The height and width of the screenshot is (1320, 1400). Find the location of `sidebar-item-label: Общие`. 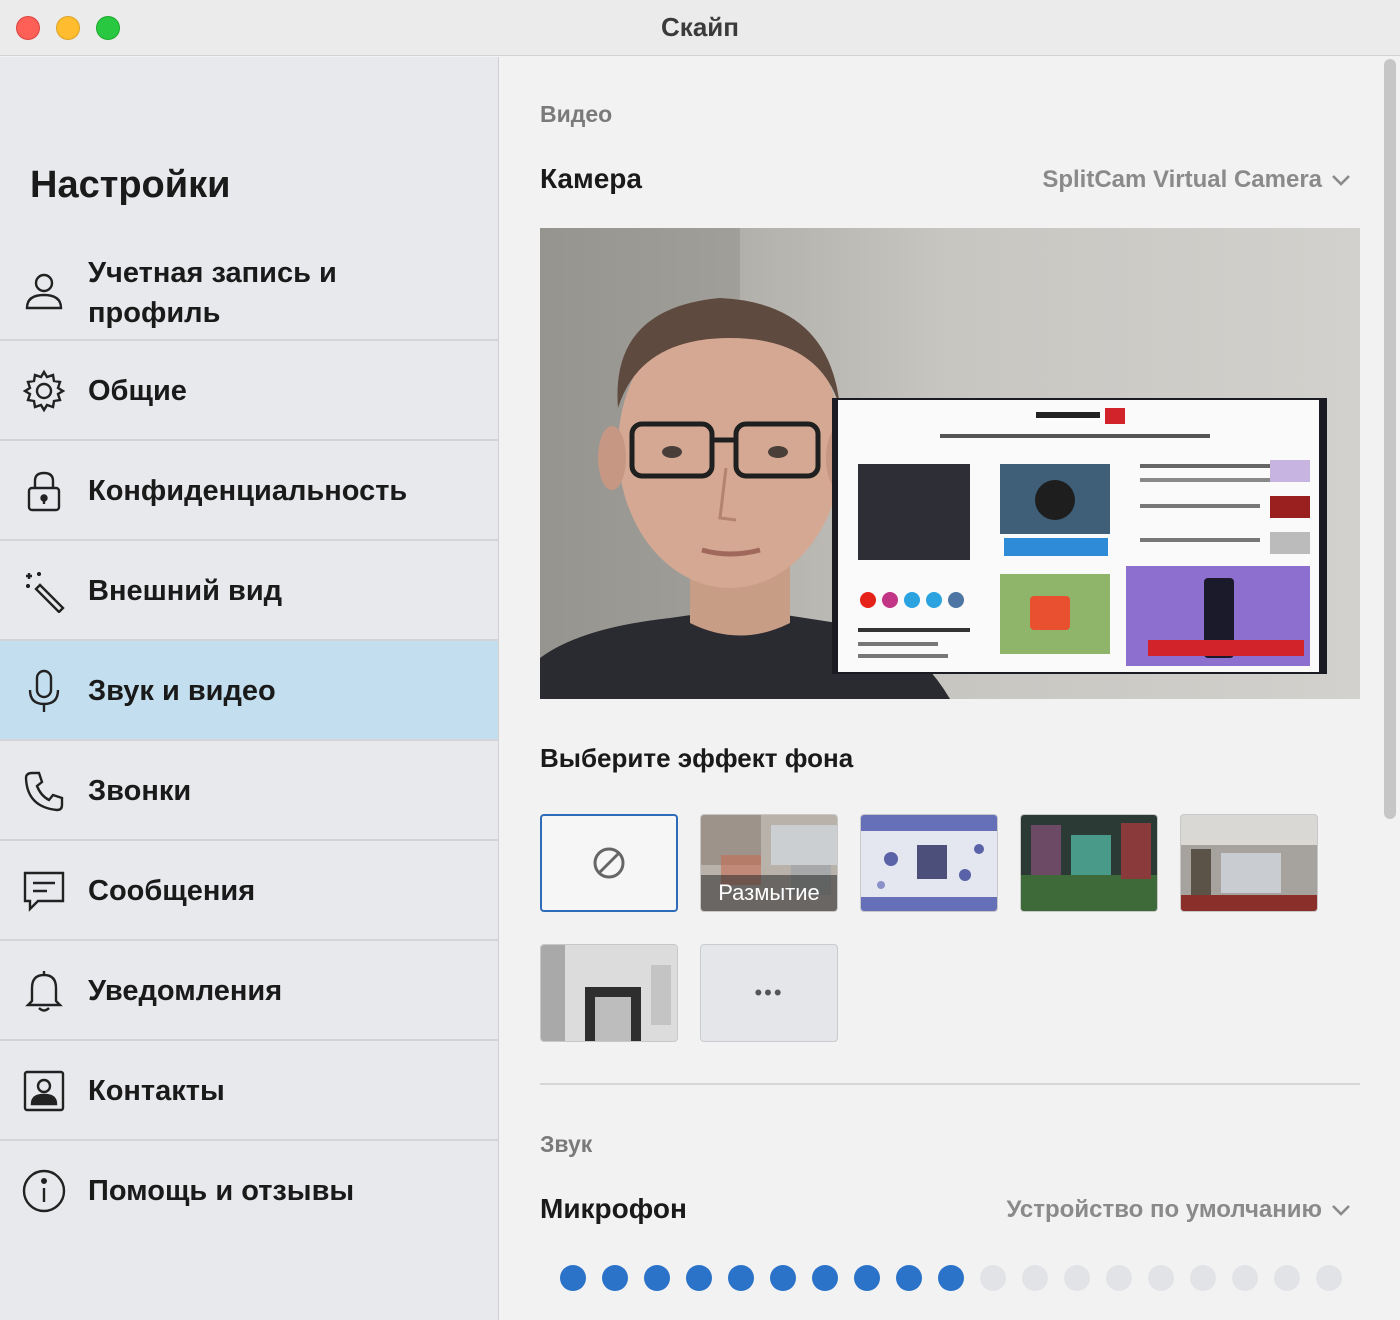

sidebar-item-label: Общие is located at coordinates (137, 391).